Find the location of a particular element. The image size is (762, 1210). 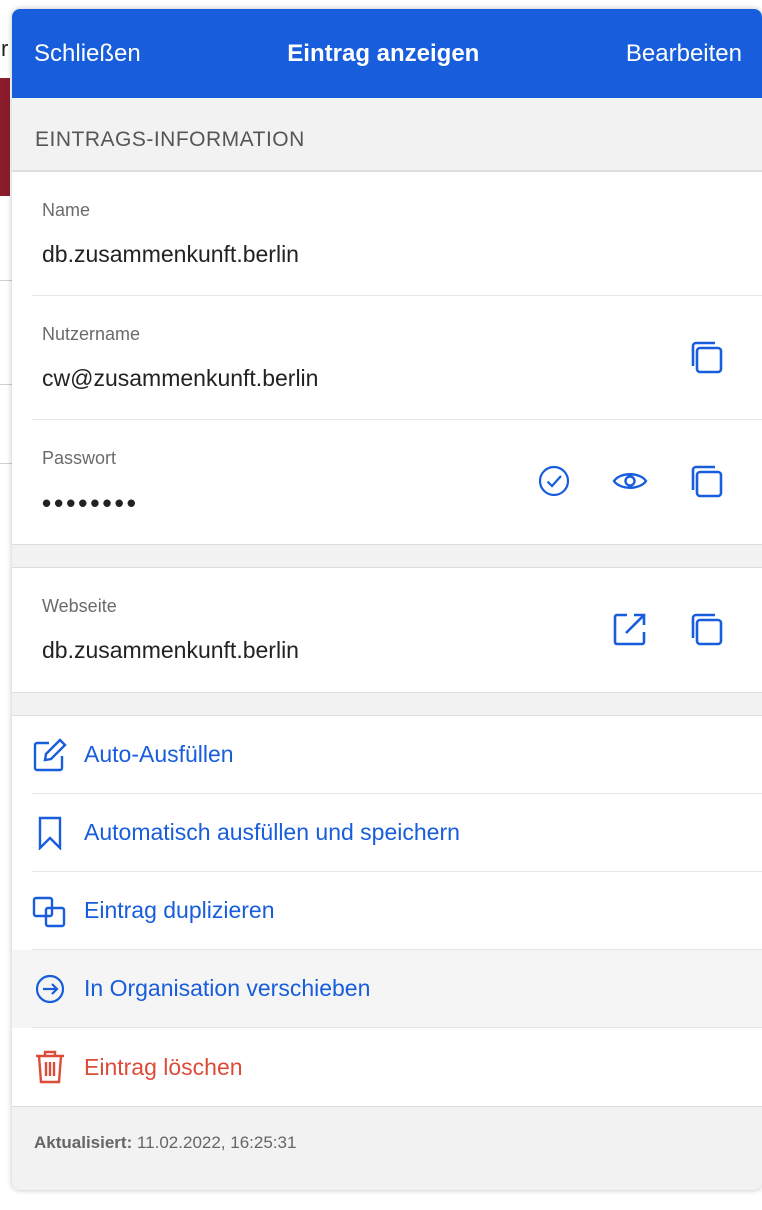

website-value: db.zusammenkunft.berlin is located at coordinates (170, 650).